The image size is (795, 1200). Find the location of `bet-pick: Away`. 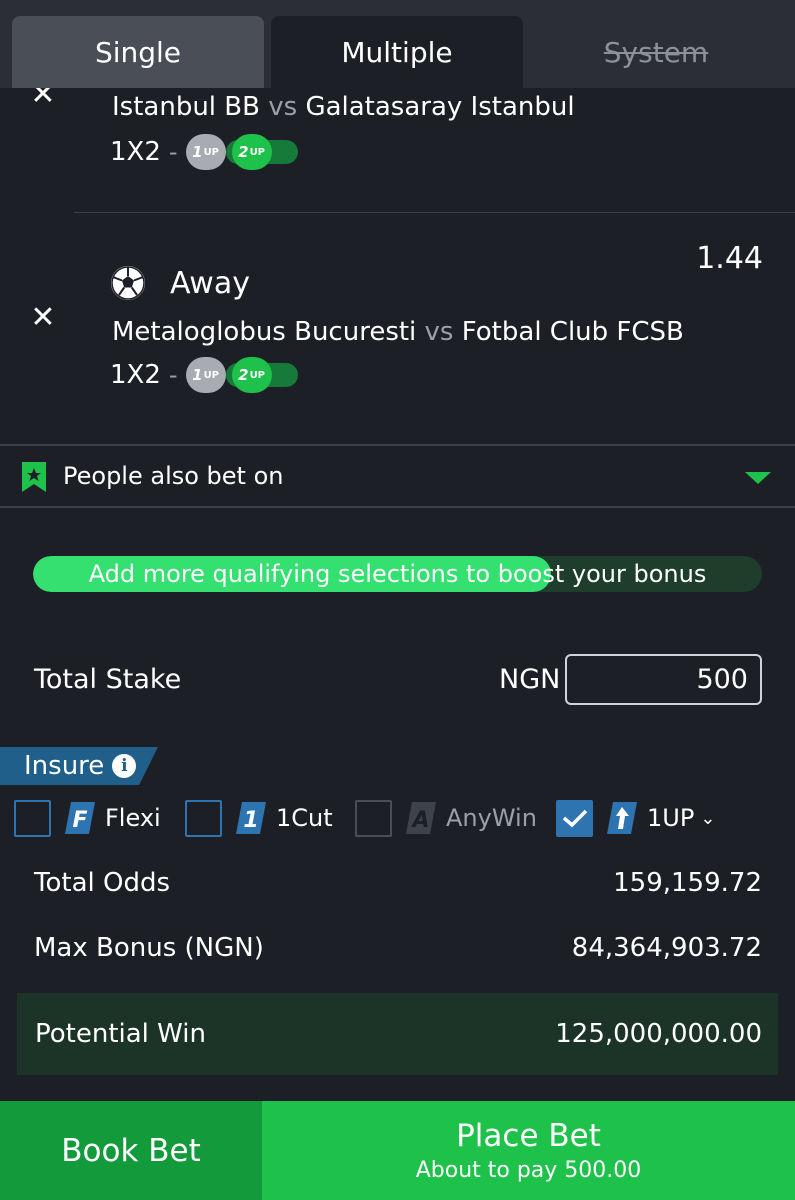

bet-pick: Away is located at coordinates (180, 283).